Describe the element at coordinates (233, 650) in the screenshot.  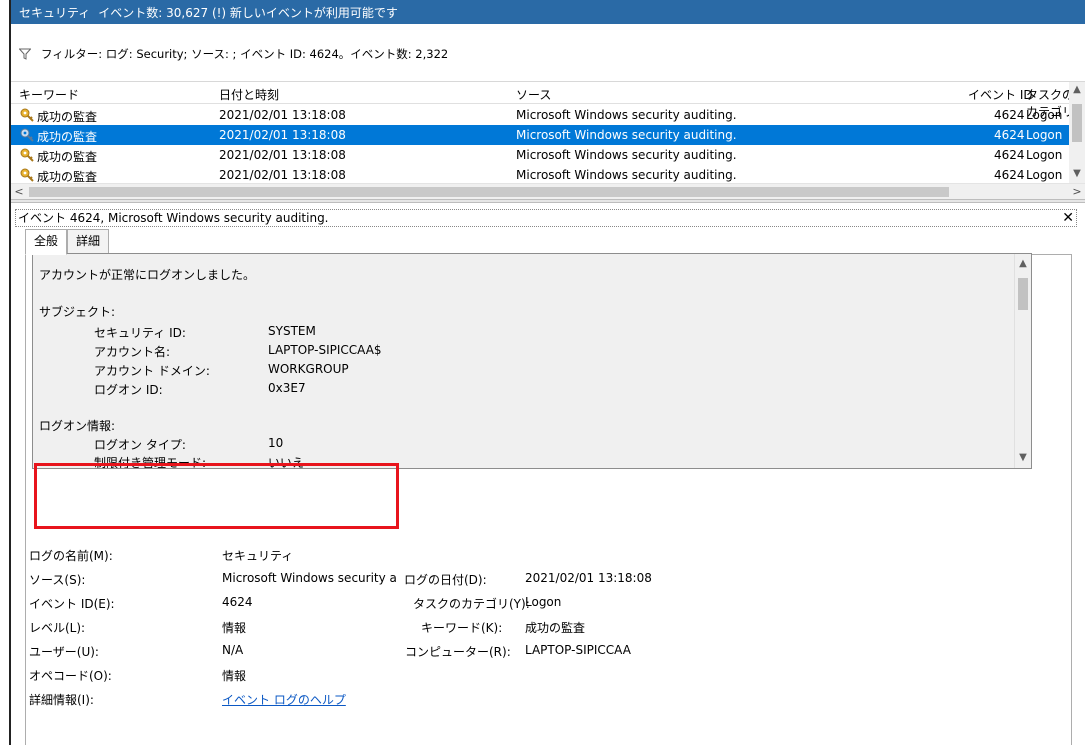
I see `user-value: N/A` at that location.